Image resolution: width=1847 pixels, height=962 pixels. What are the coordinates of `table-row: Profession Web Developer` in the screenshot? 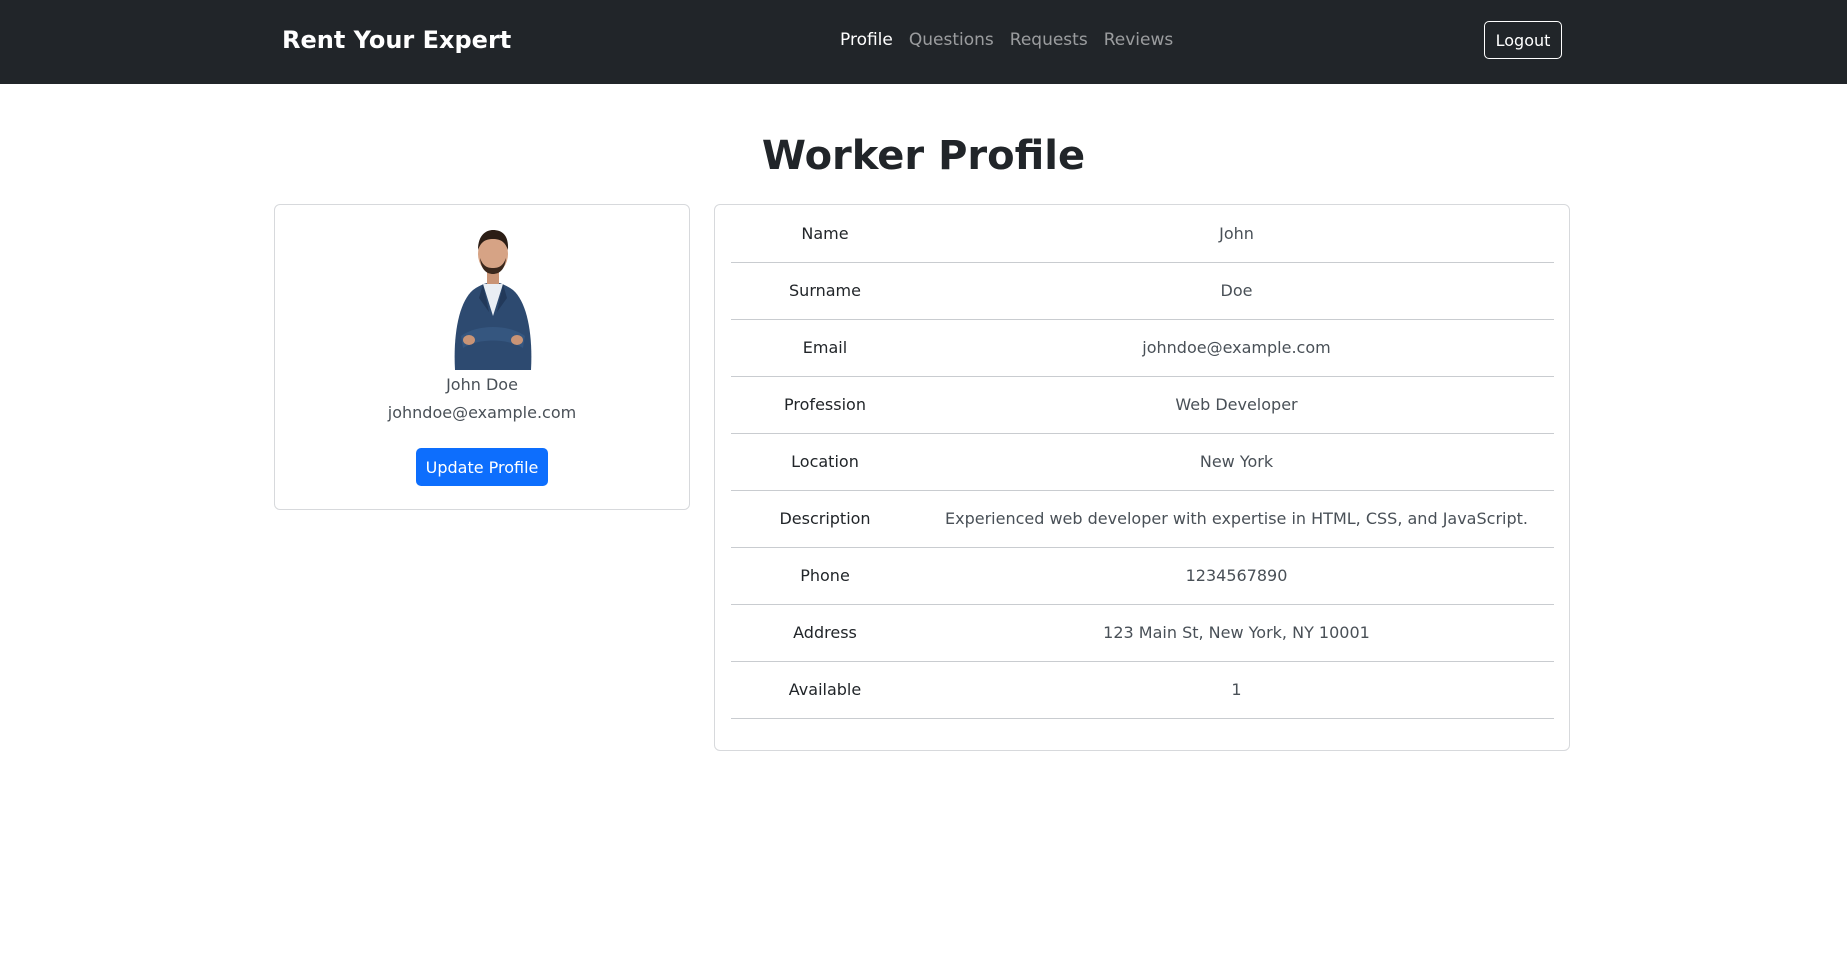 It's located at (1142, 405).